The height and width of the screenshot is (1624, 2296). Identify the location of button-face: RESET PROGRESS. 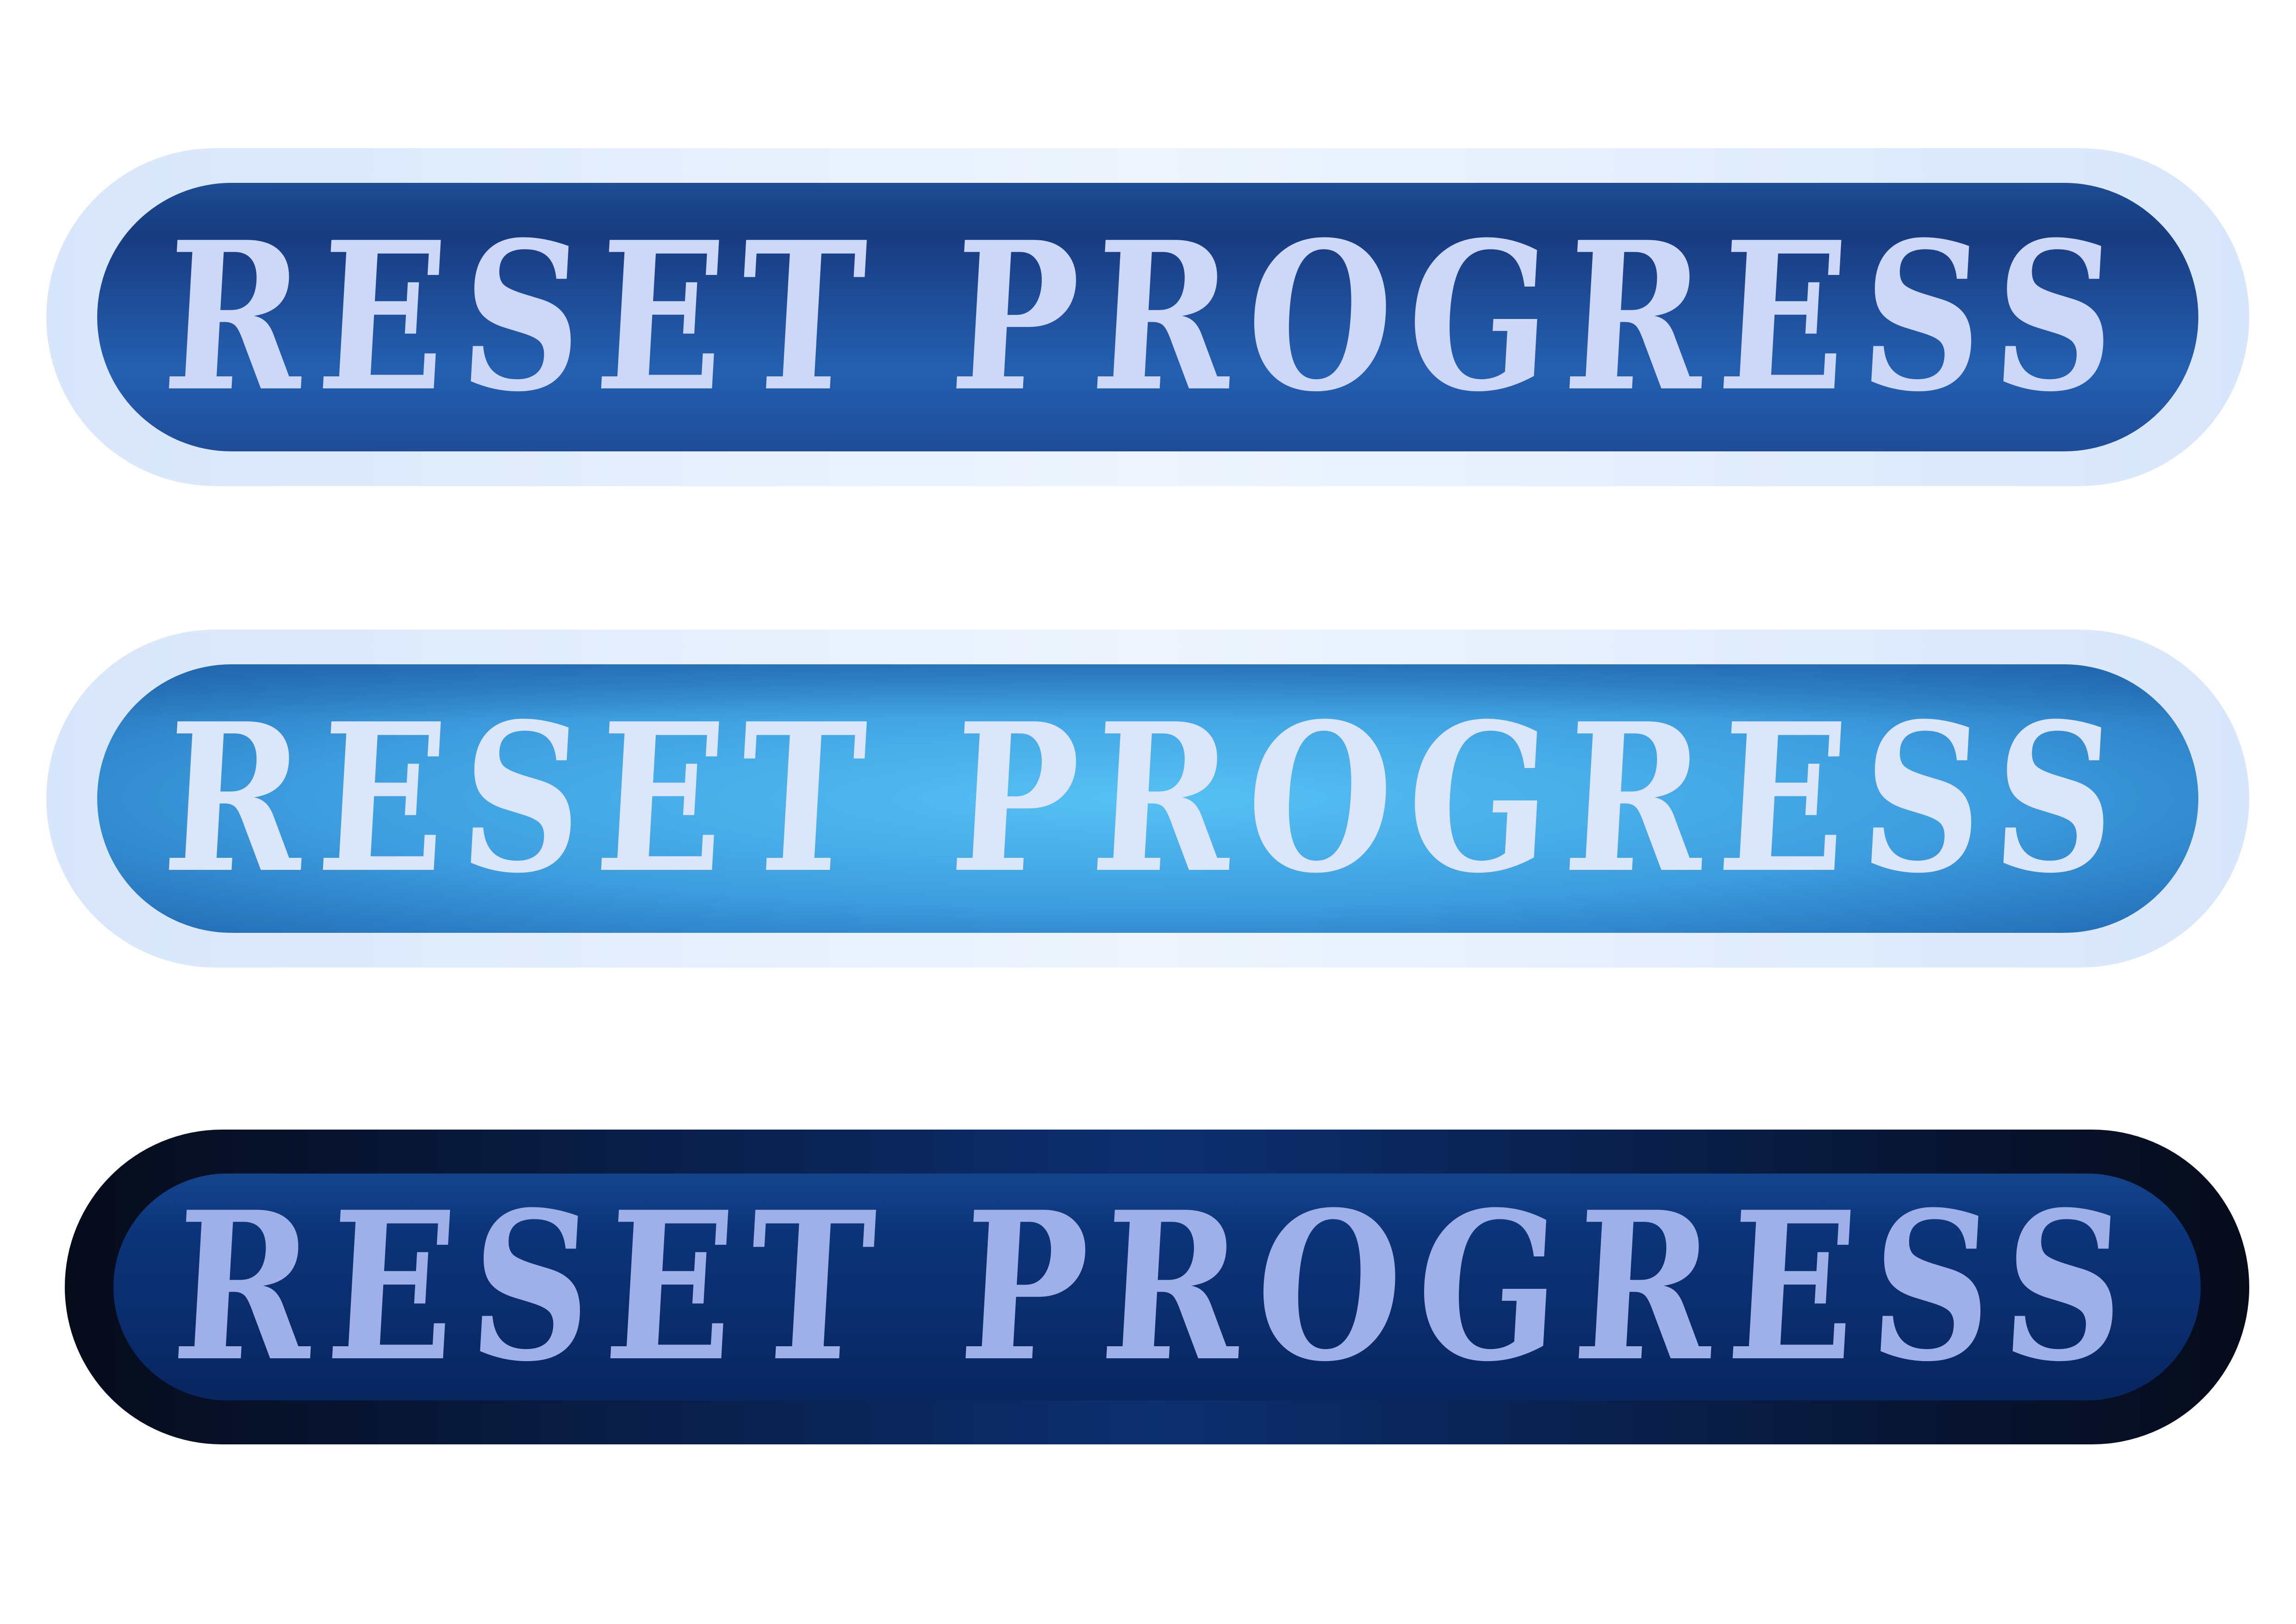
(1157, 1287).